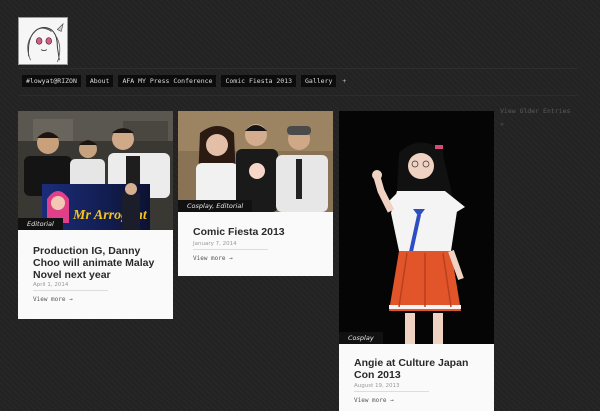 The width and height of the screenshot is (600, 411). What do you see at coordinates (377, 386) in the screenshot?
I see `post-date: August 19, 2013` at bounding box center [377, 386].